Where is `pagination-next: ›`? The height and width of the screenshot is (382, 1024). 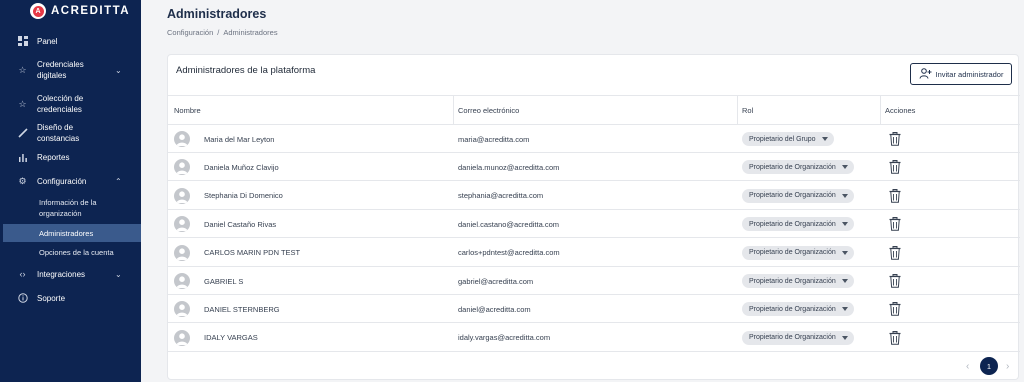
pagination-next: › is located at coordinates (1007, 366).